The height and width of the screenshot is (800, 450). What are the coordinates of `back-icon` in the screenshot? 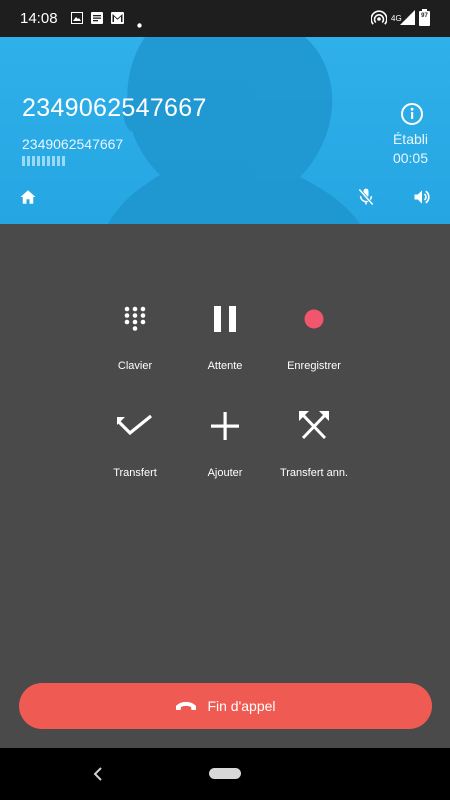 It's located at (98, 774).